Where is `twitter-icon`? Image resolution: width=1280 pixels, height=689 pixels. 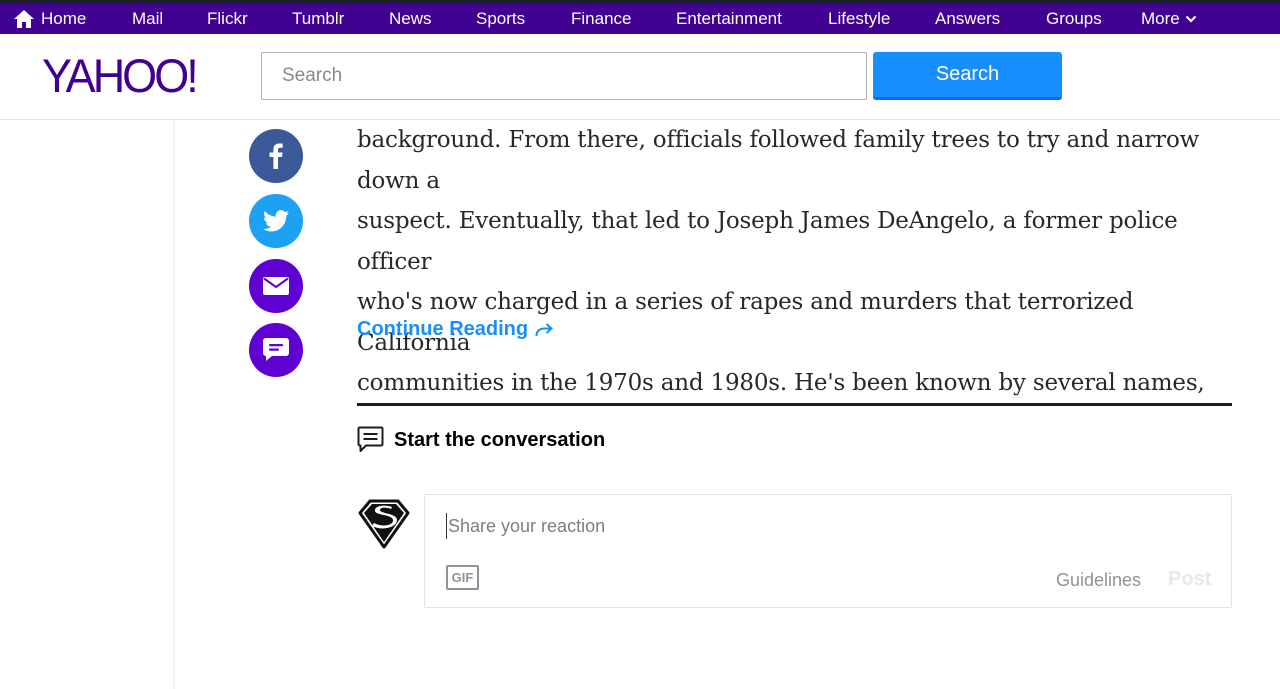 twitter-icon is located at coordinates (276, 221).